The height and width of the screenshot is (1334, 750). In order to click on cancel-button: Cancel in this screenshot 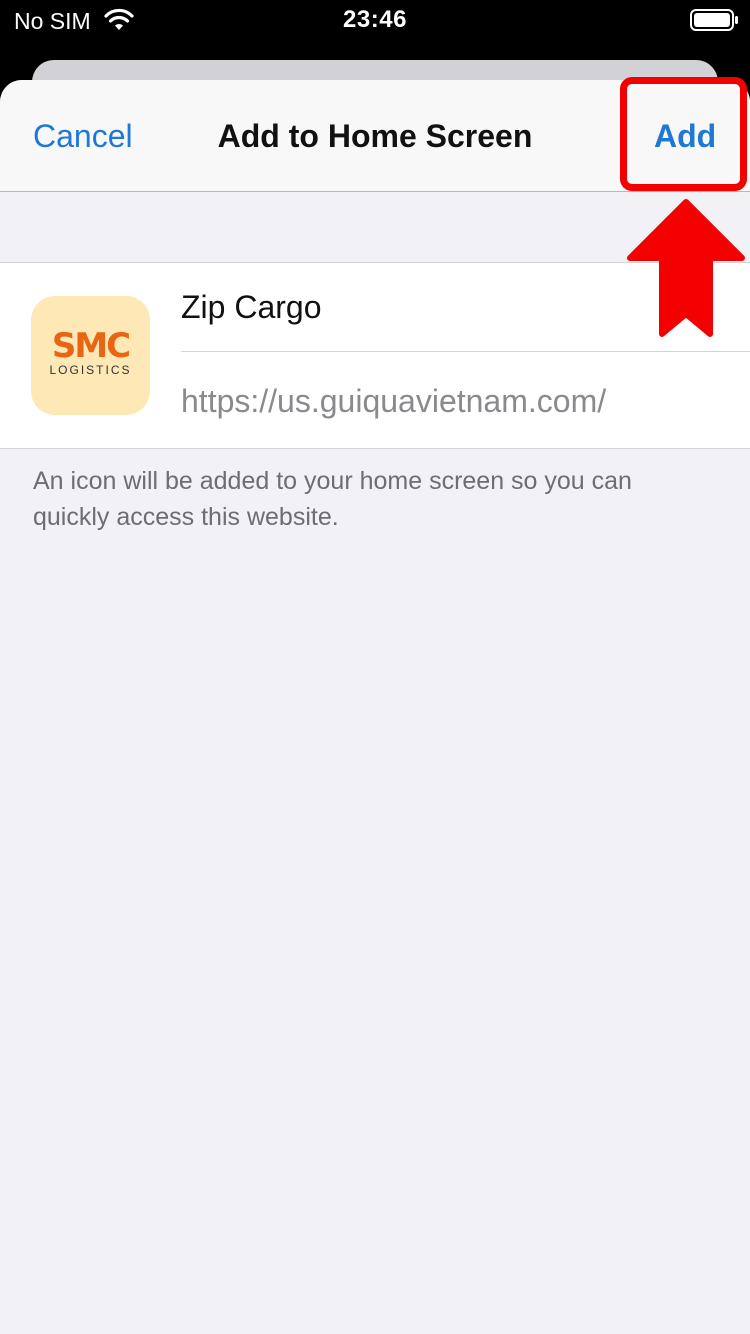, I will do `click(83, 136)`.